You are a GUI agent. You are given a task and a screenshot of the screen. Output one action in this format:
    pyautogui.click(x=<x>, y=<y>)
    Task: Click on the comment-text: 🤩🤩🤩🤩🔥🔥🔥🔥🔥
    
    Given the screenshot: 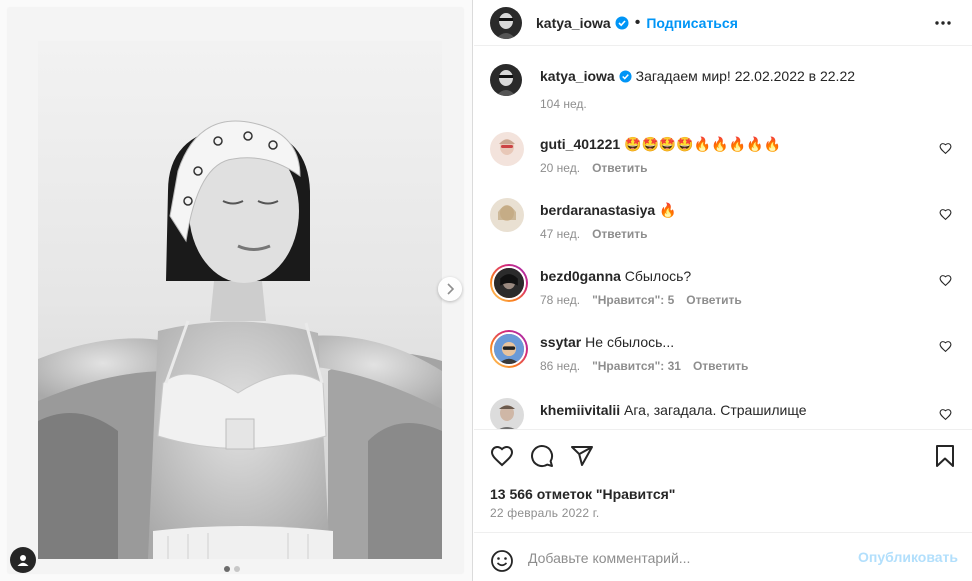 What is the action you would take?
    pyautogui.click(x=702, y=144)
    